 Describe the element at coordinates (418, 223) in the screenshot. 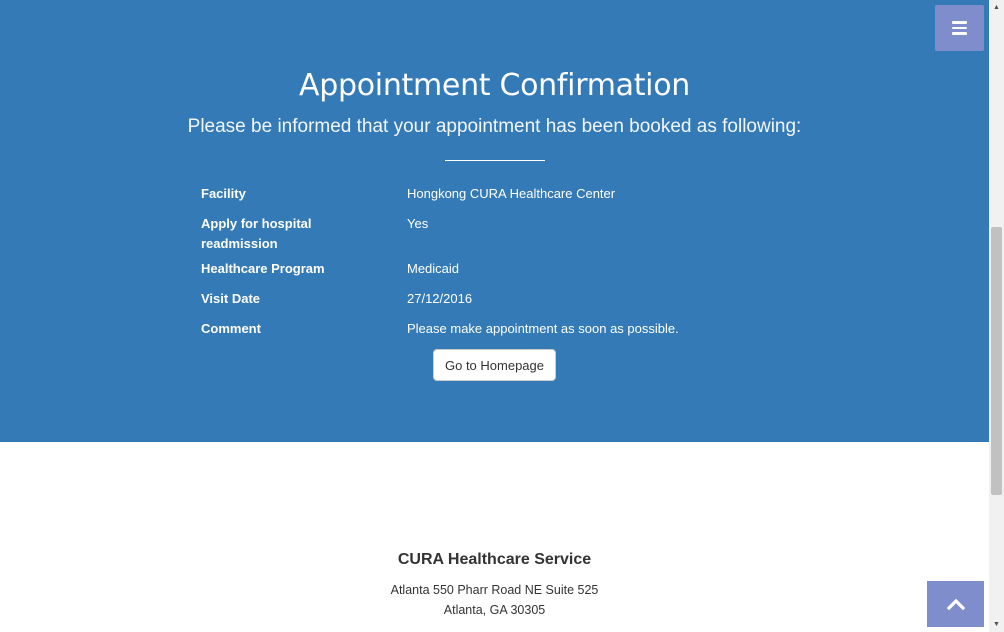

I see `readmission-value: Yes` at that location.